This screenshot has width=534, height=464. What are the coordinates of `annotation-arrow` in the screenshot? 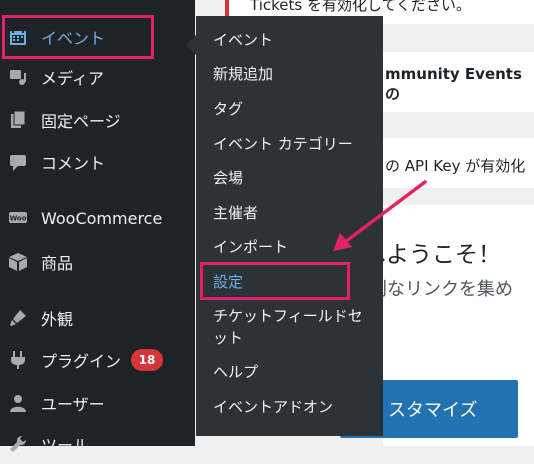 It's located at (380, 215).